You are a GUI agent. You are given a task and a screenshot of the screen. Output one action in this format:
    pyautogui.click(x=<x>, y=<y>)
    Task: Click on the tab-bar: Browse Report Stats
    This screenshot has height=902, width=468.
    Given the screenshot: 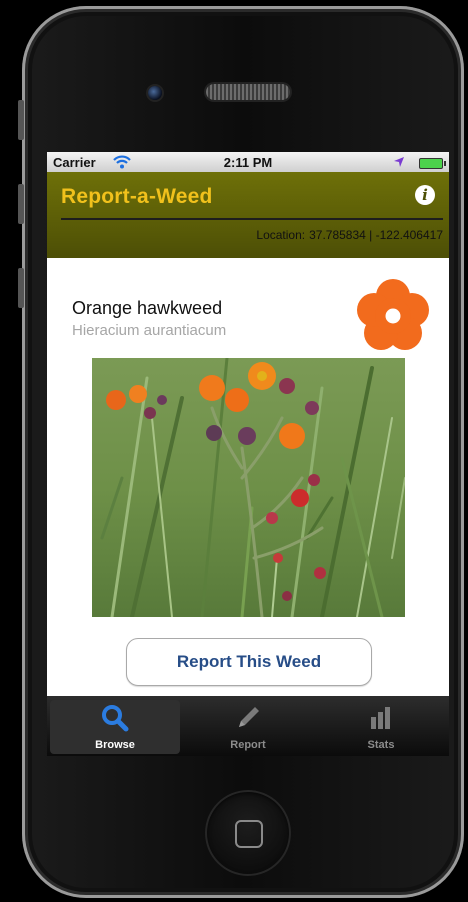 What is the action you would take?
    pyautogui.click(x=248, y=726)
    